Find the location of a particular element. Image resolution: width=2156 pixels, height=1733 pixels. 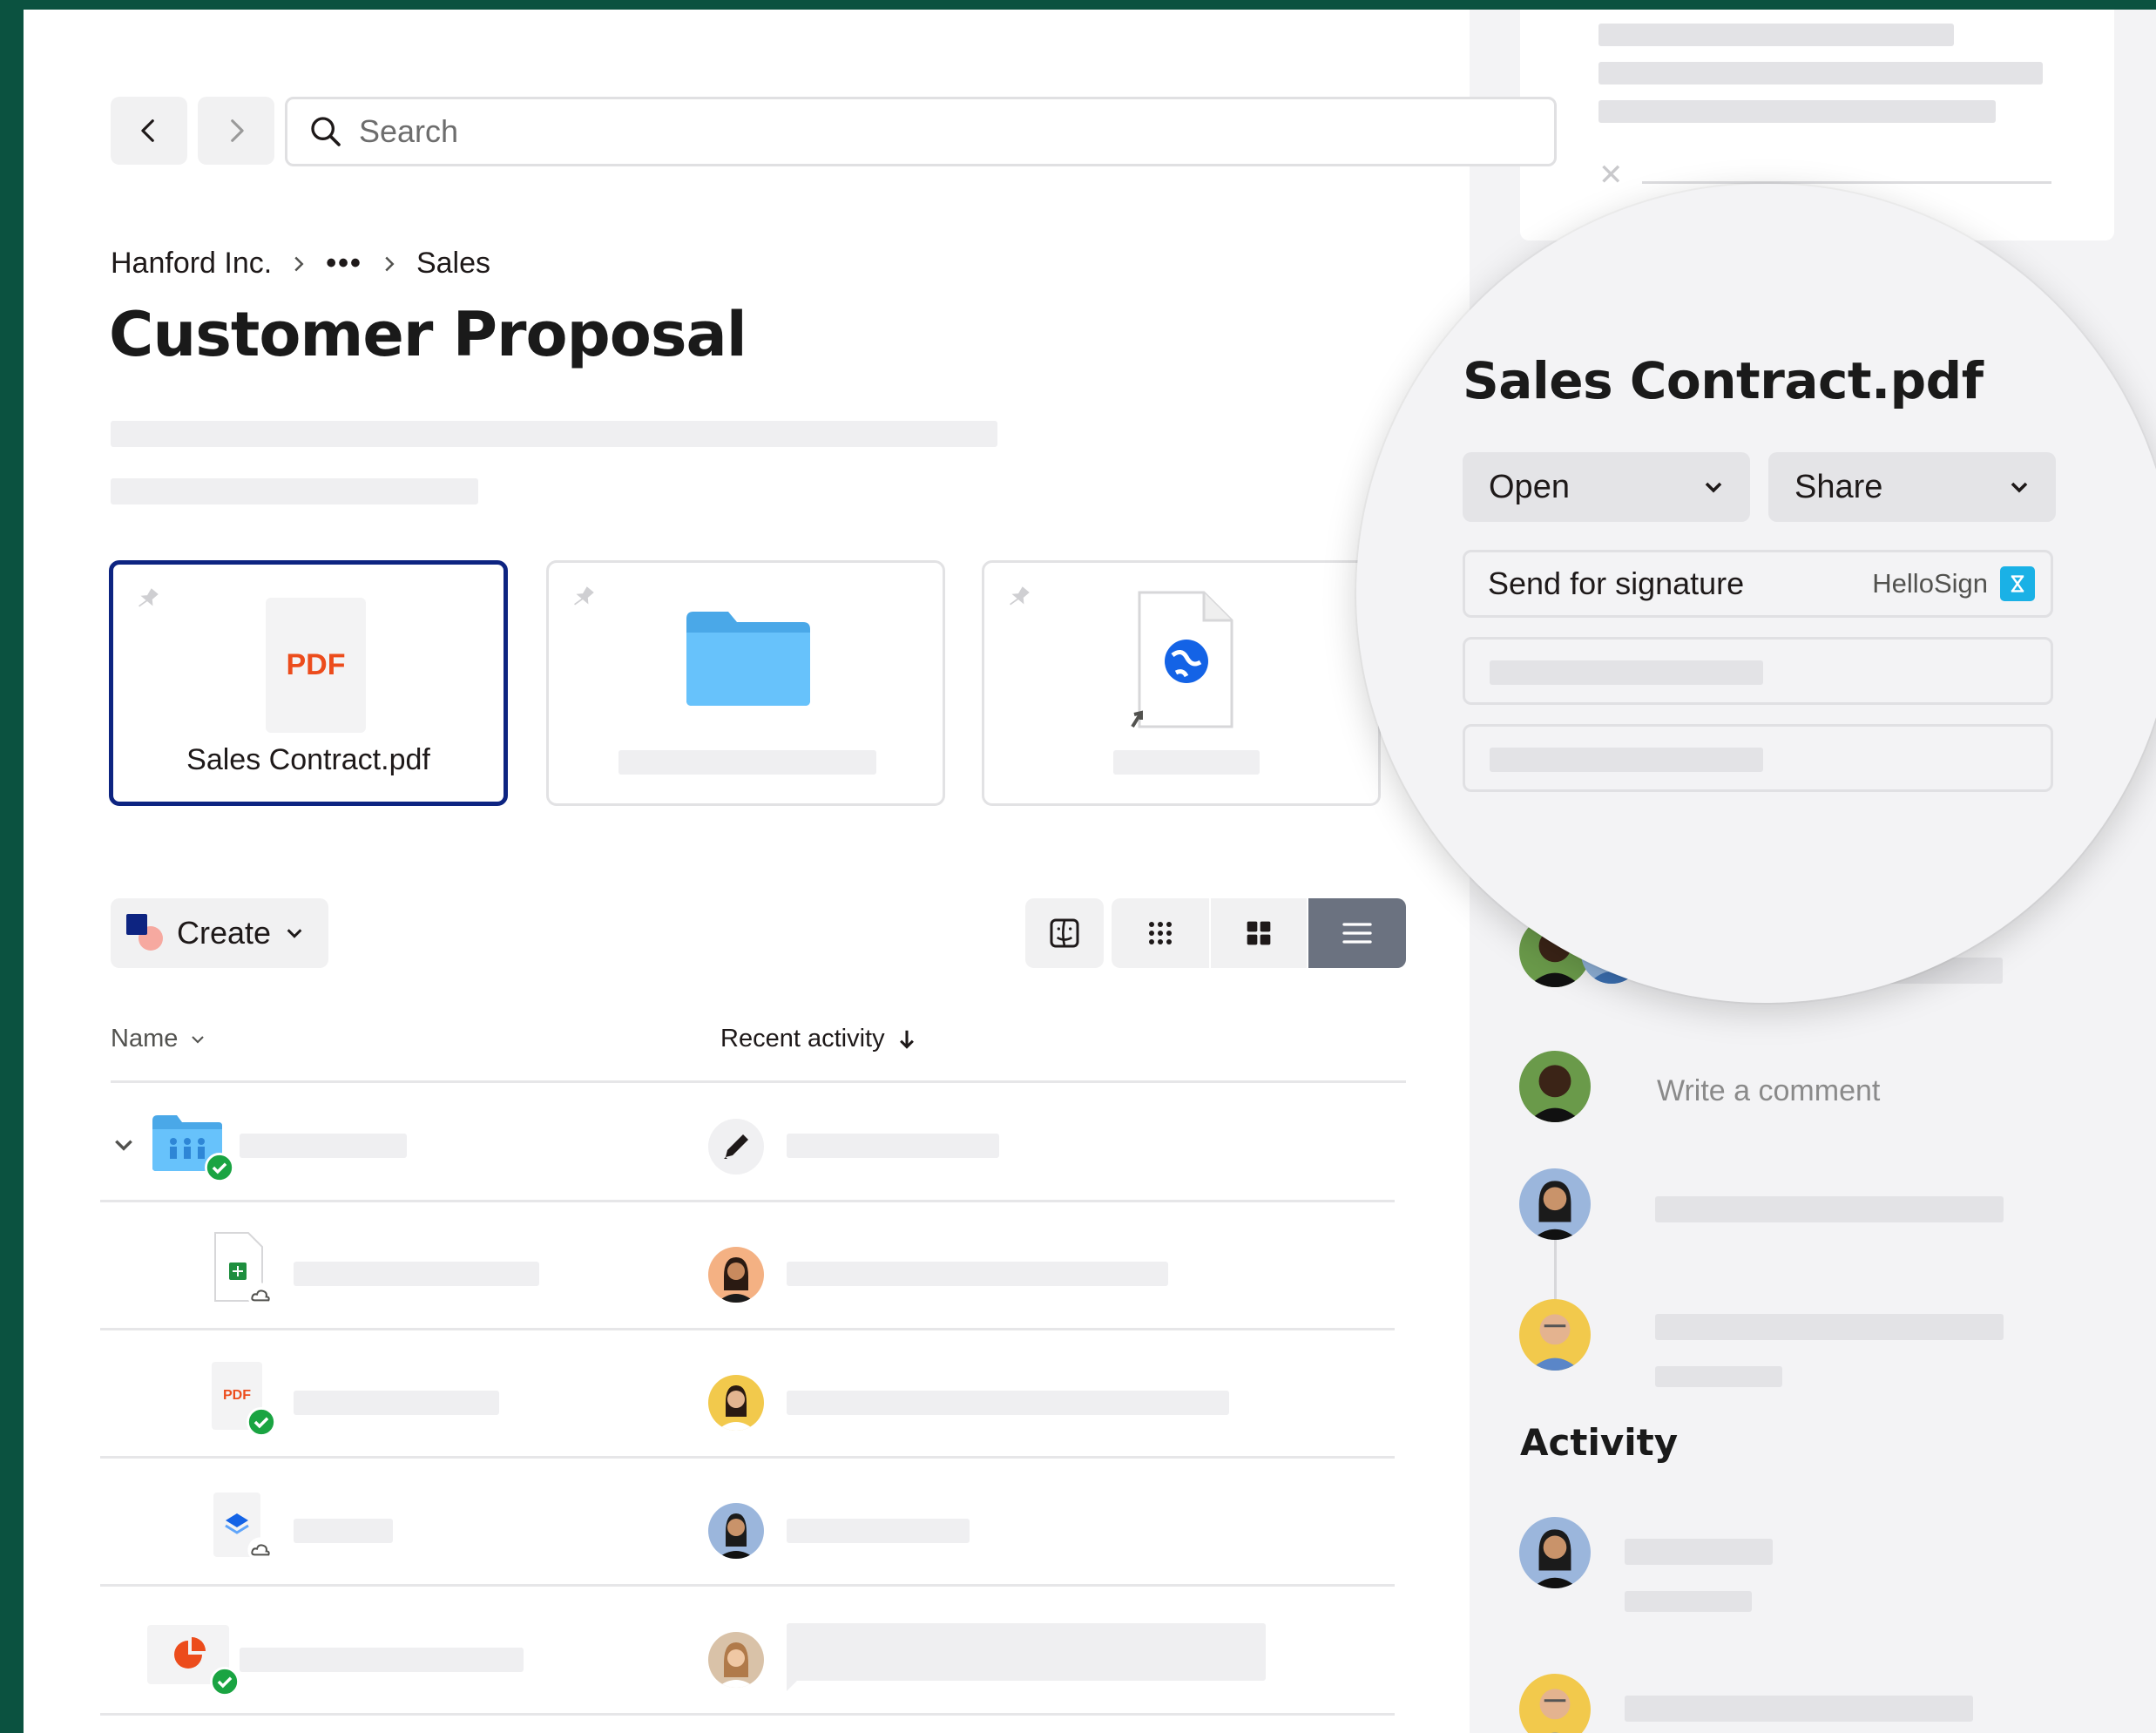

dots-grid-icon is located at coordinates (1160, 933).